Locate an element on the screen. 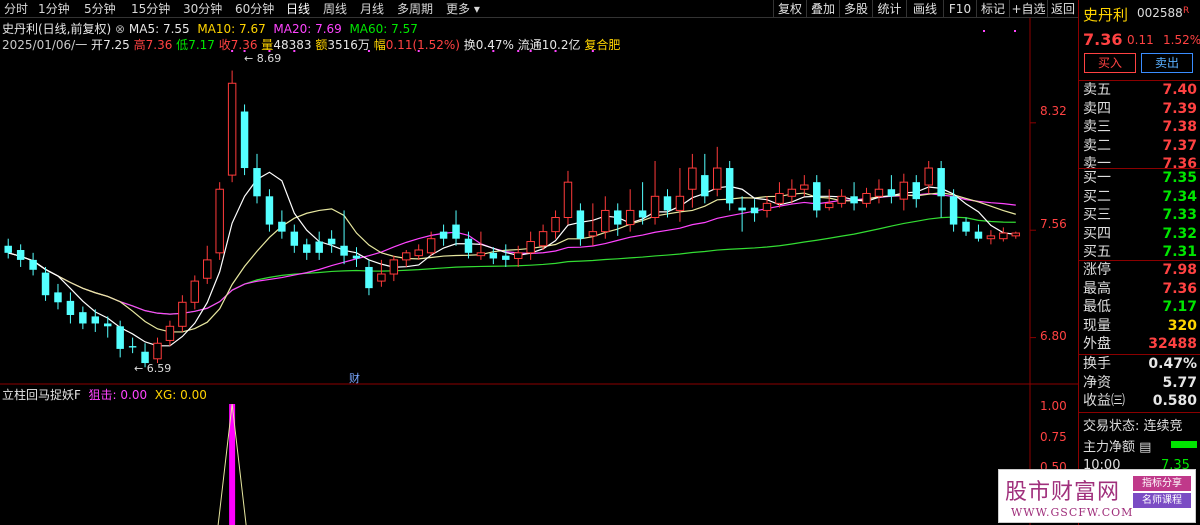  ask-row: 卖五 7.40 is located at coordinates (1140, 90).